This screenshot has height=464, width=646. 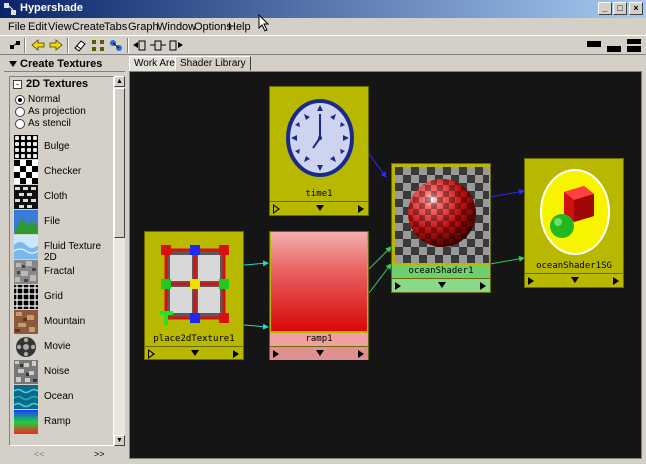 I want to click on collapse-minus-icon: -, so click(x=17, y=84).